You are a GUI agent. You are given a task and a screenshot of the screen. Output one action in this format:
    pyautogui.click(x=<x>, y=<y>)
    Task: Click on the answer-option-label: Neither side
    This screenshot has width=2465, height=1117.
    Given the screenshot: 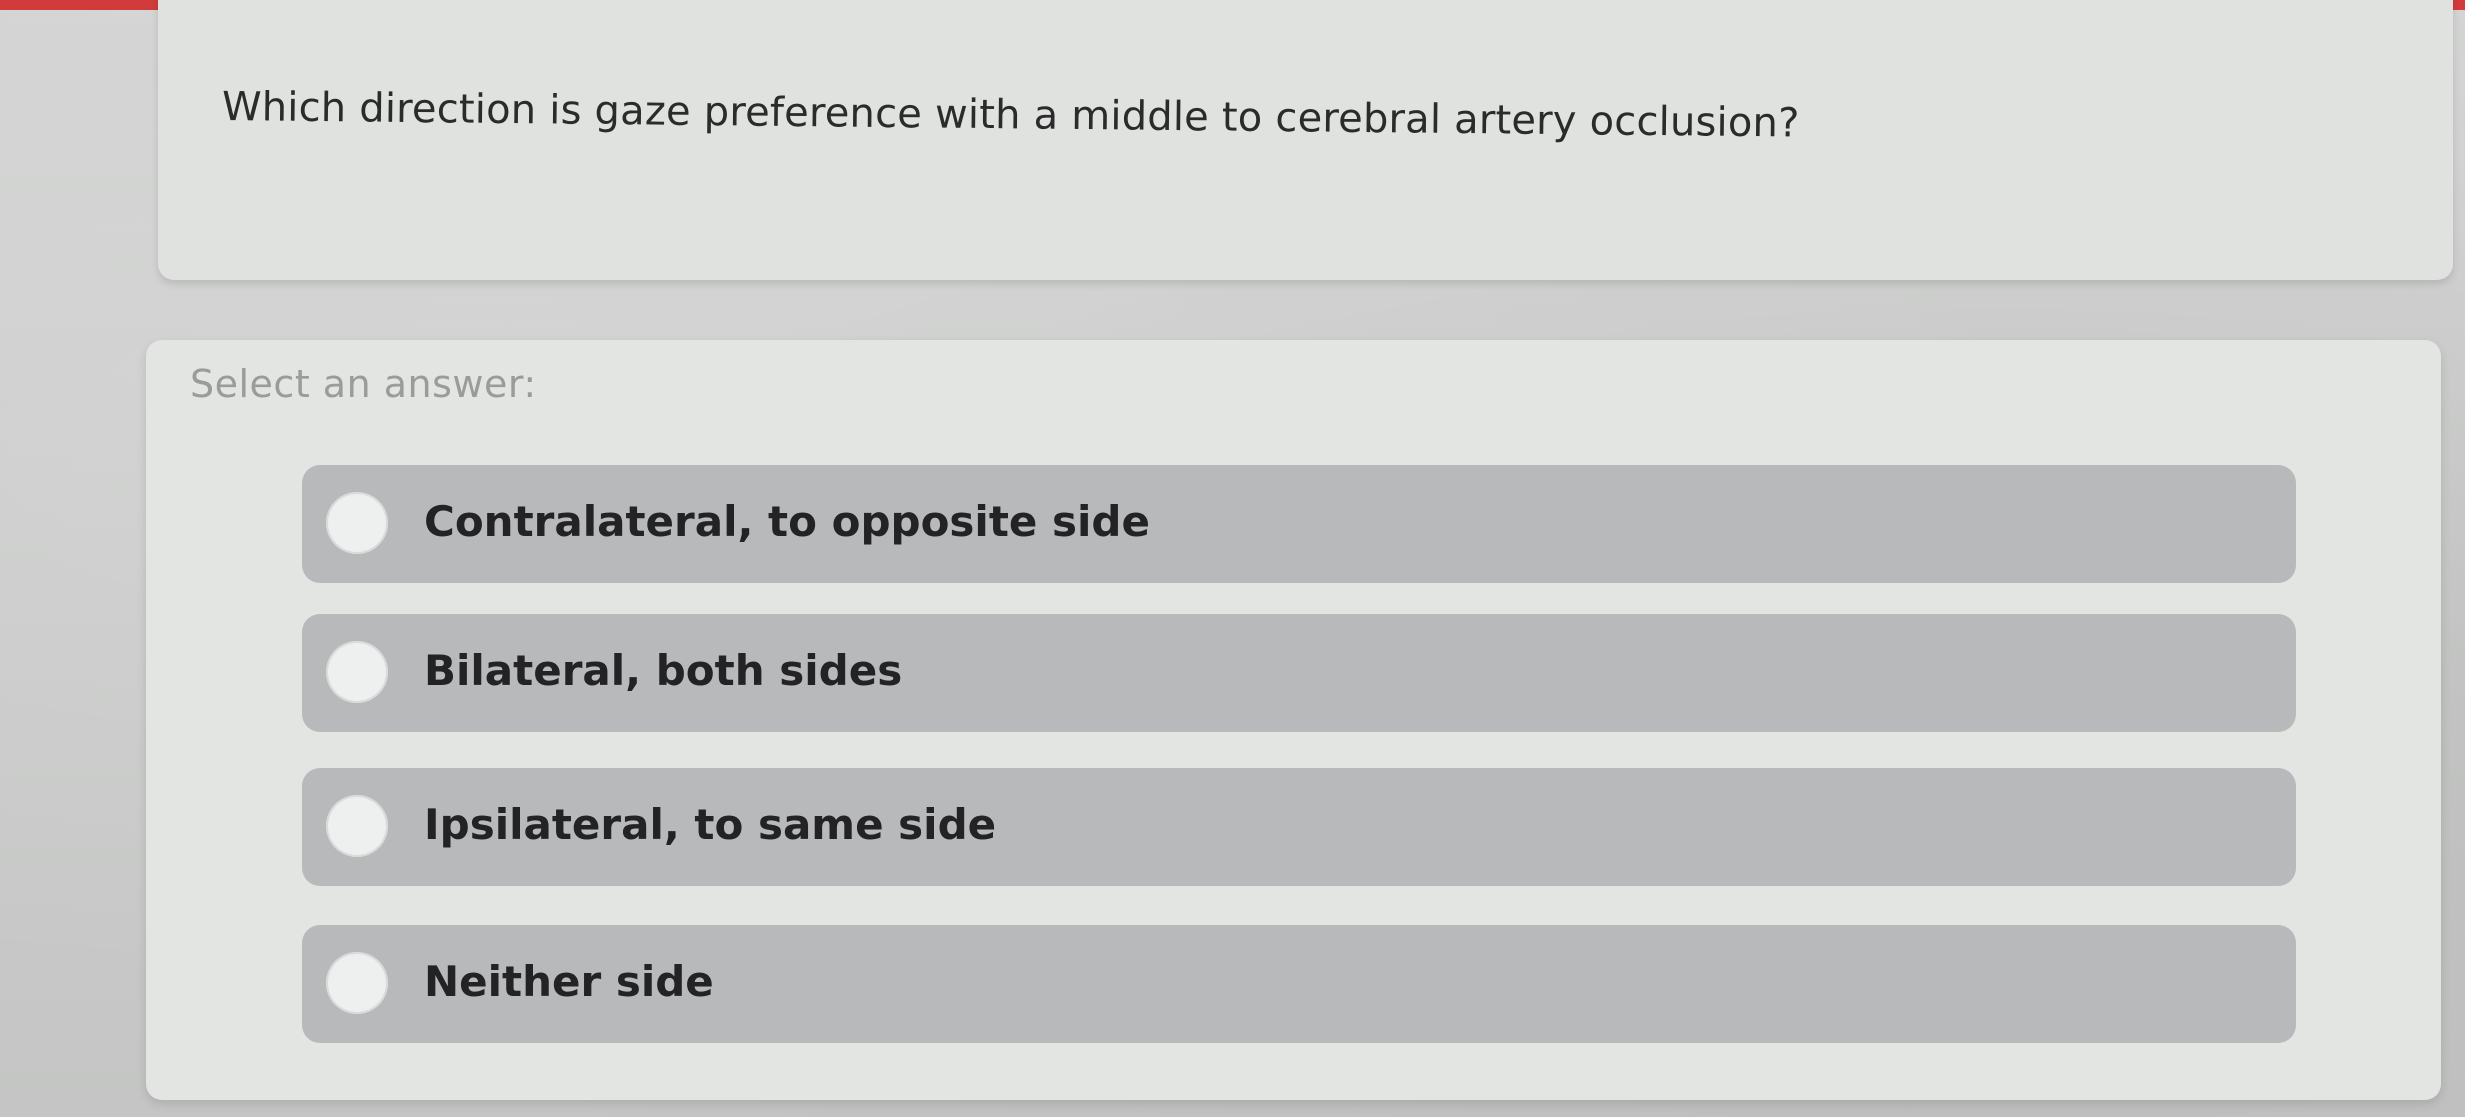 What is the action you would take?
    pyautogui.click(x=569, y=981)
    